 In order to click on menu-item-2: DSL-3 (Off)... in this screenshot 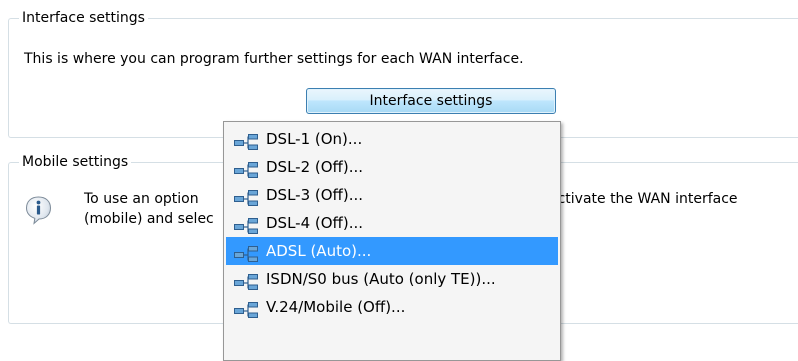, I will do `click(392, 195)`.